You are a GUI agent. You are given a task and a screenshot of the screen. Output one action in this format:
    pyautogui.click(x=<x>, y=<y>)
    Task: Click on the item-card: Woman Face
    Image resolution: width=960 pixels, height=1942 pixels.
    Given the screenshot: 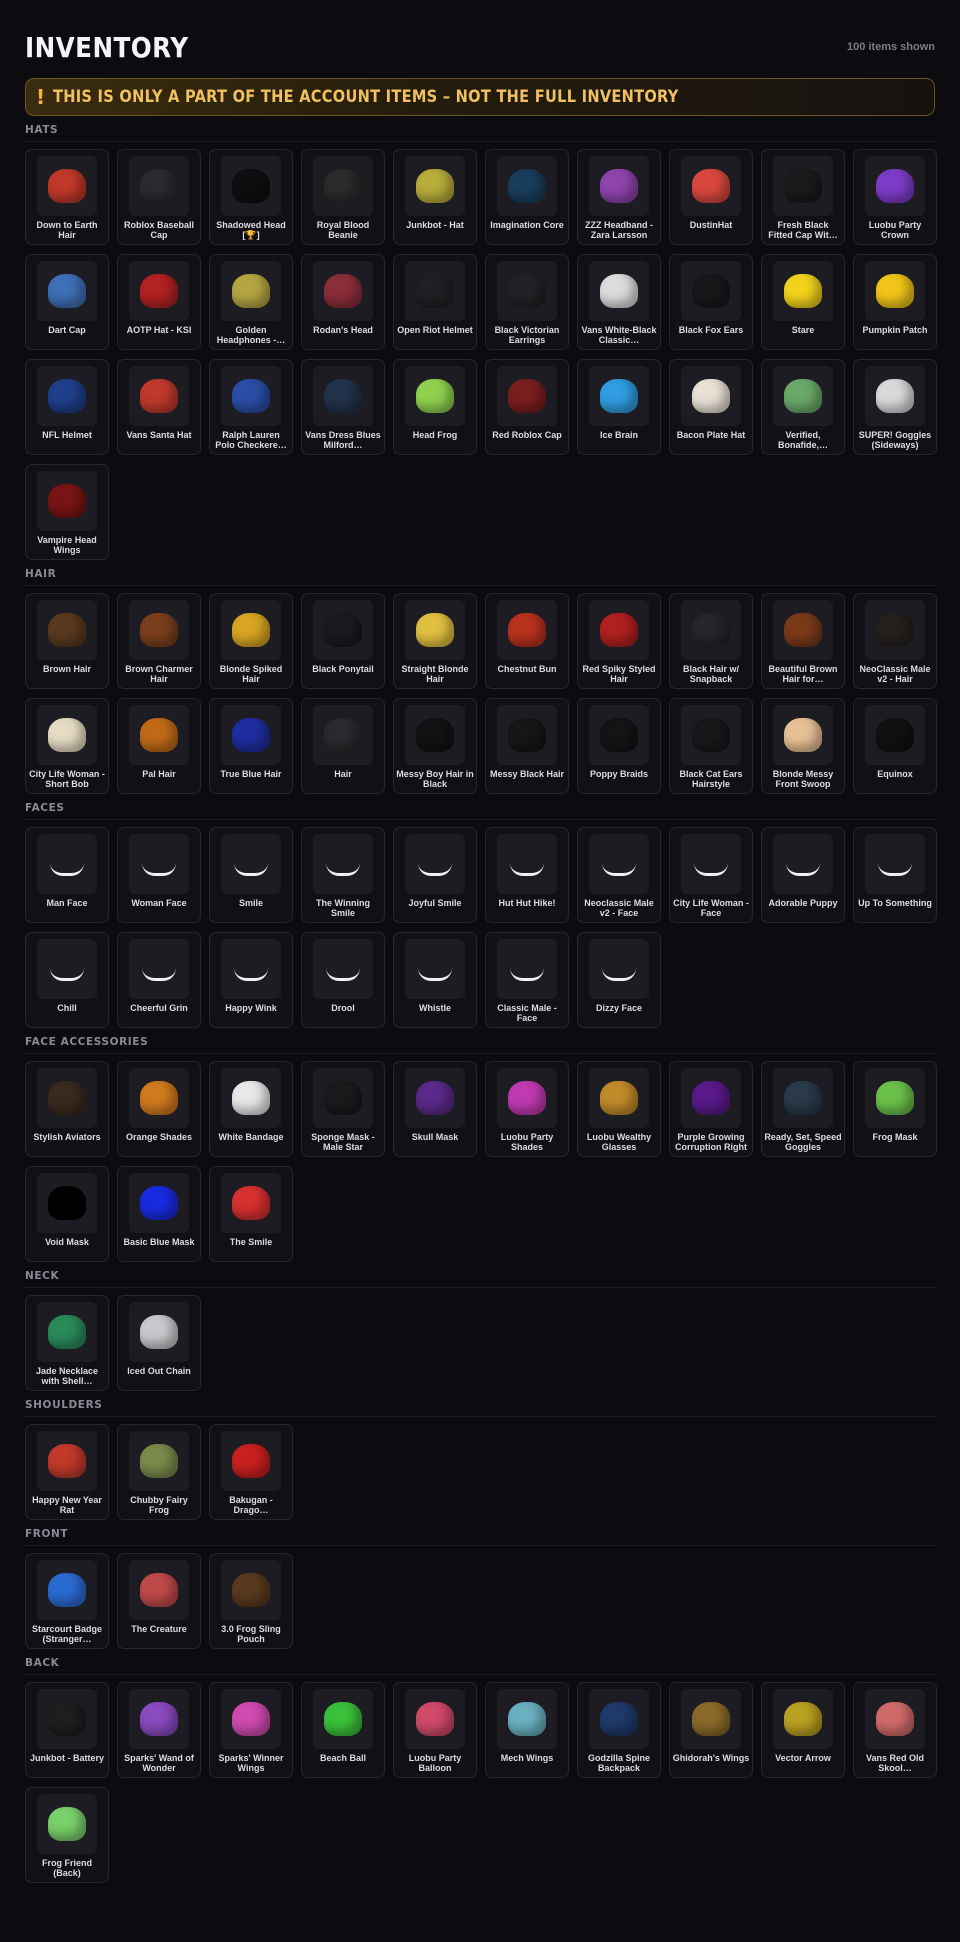 What is the action you would take?
    pyautogui.click(x=159, y=875)
    